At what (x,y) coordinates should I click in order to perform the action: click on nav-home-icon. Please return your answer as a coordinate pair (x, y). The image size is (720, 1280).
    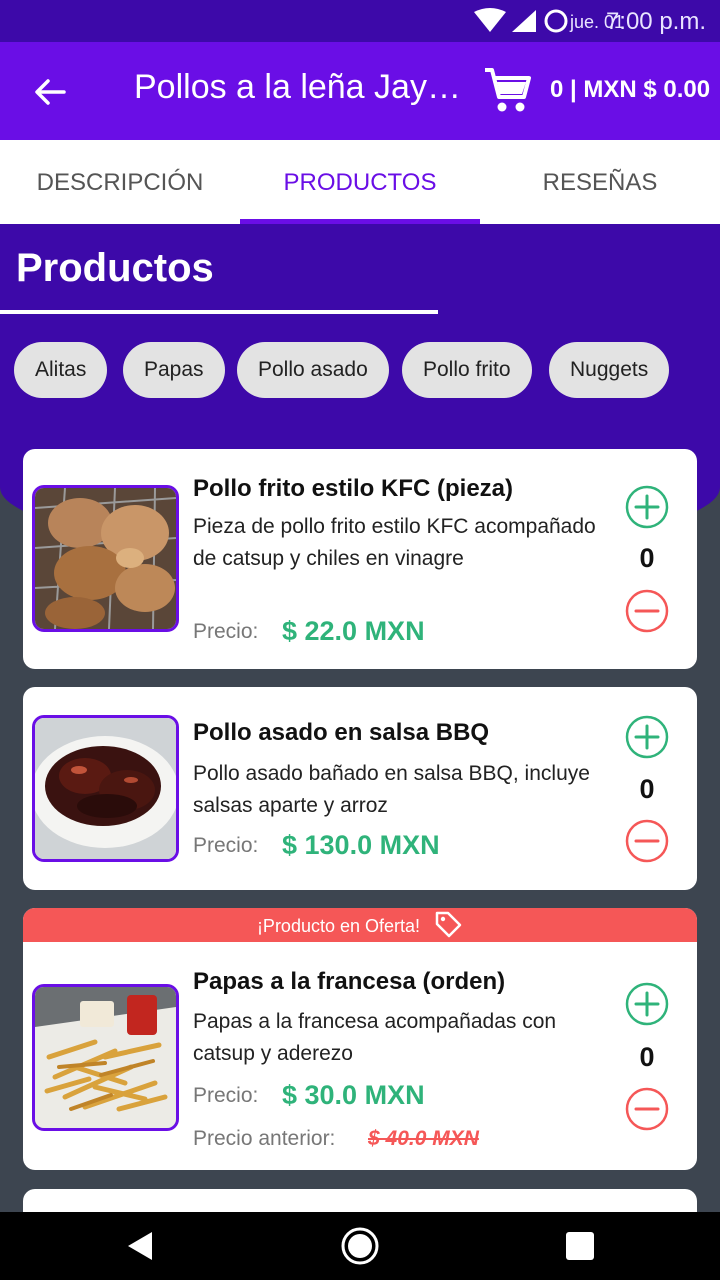
    Looking at the image, I should click on (360, 1246).